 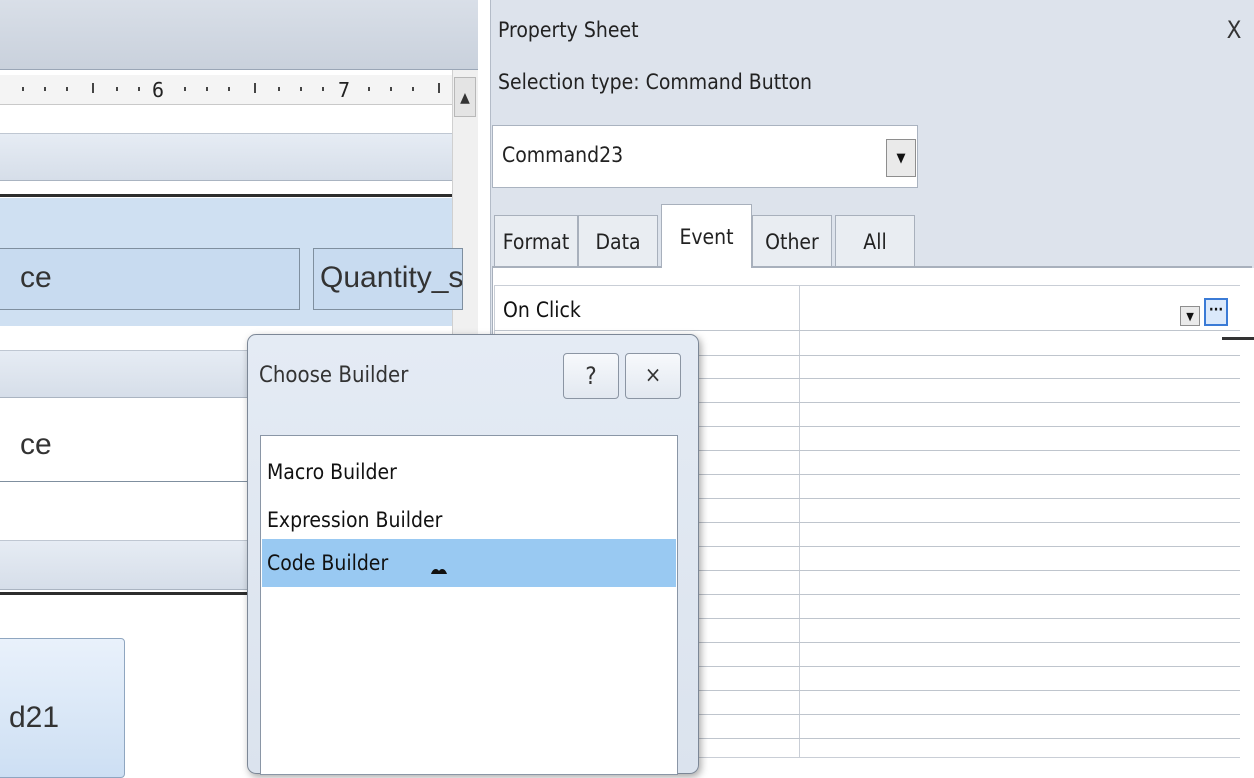 What do you see at coordinates (158, 90) in the screenshot?
I see `ruler-number: 6` at bounding box center [158, 90].